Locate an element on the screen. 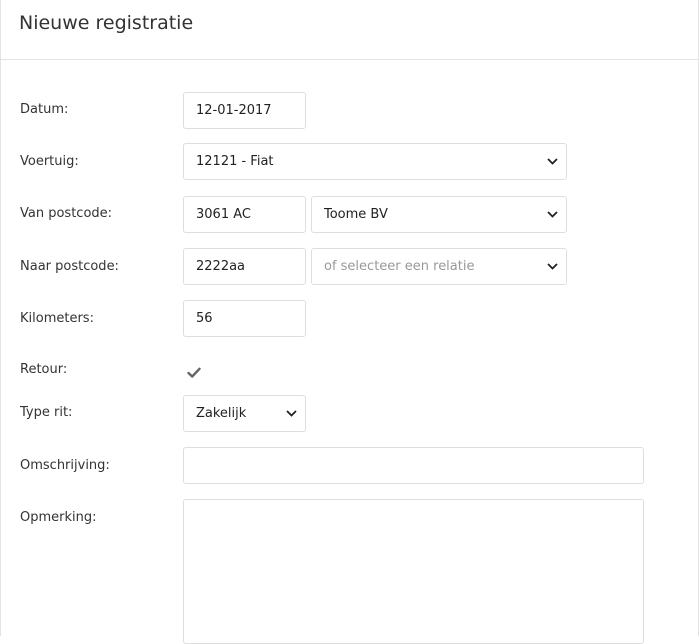 This screenshot has height=644, width=700. van-postcode-label: Van postcode: is located at coordinates (66, 213).